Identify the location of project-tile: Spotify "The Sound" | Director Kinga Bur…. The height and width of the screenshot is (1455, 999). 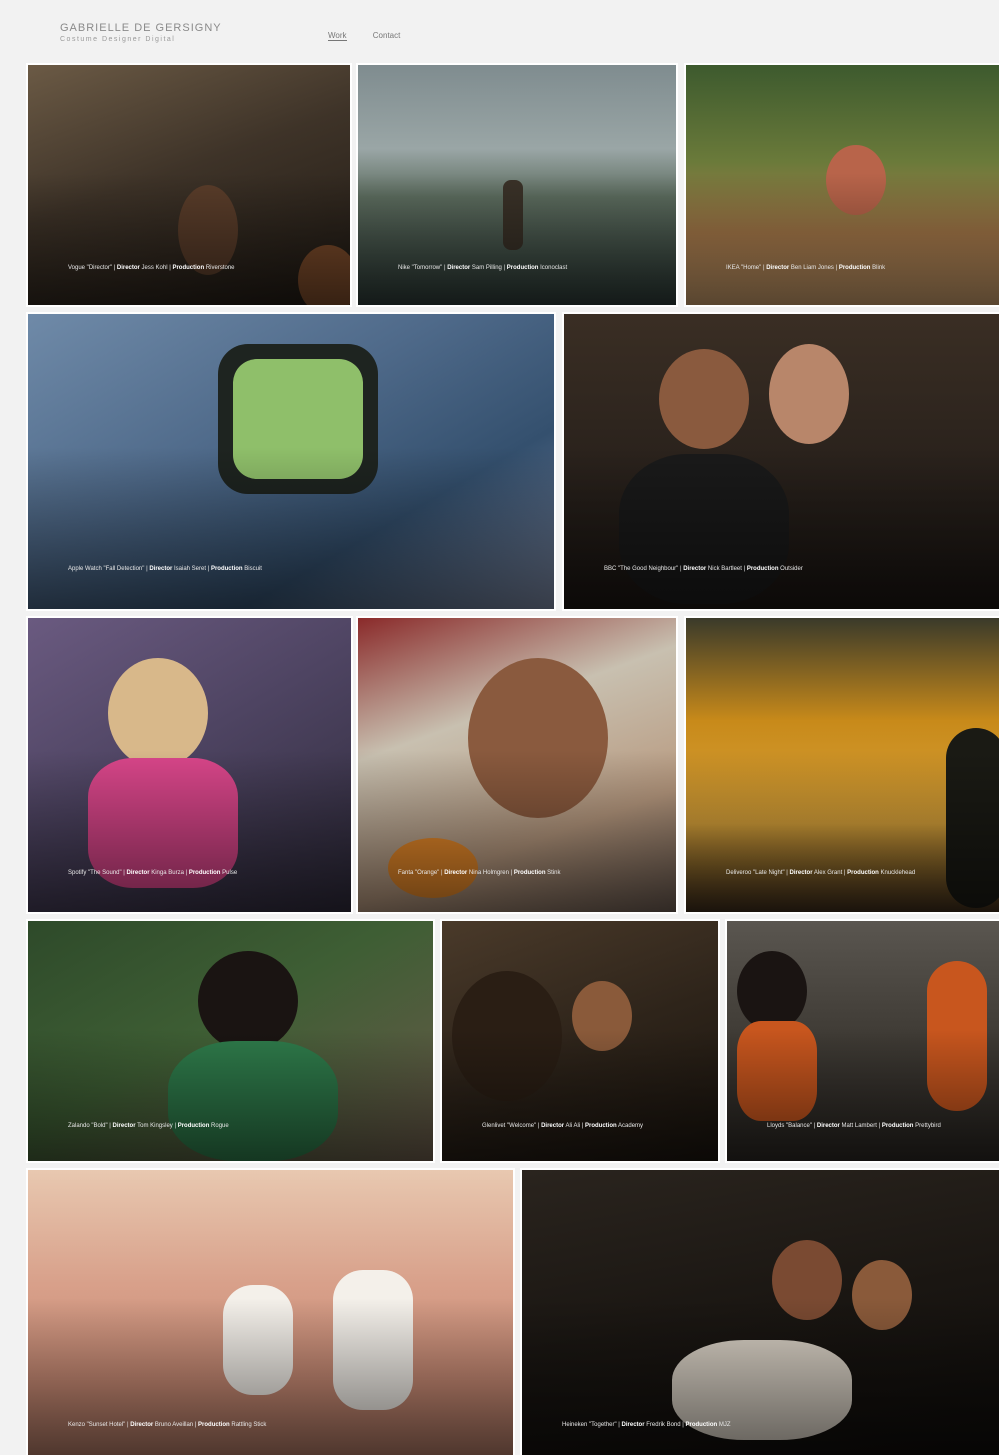
(189, 765).